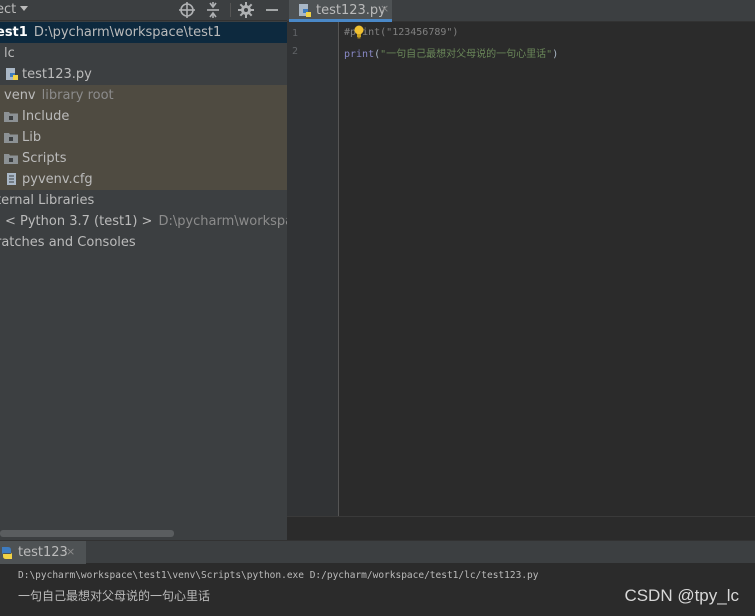 This screenshot has height=616, width=755. What do you see at coordinates (143, 116) in the screenshot?
I see `tree-item-include: Include` at bounding box center [143, 116].